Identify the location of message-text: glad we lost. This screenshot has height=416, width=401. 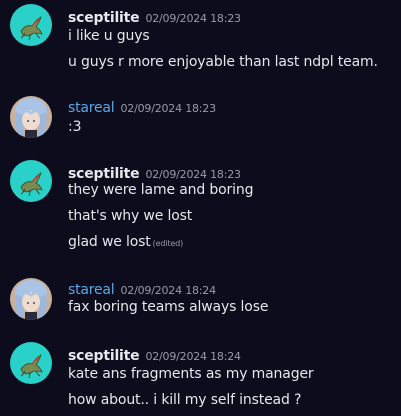
(109, 242).